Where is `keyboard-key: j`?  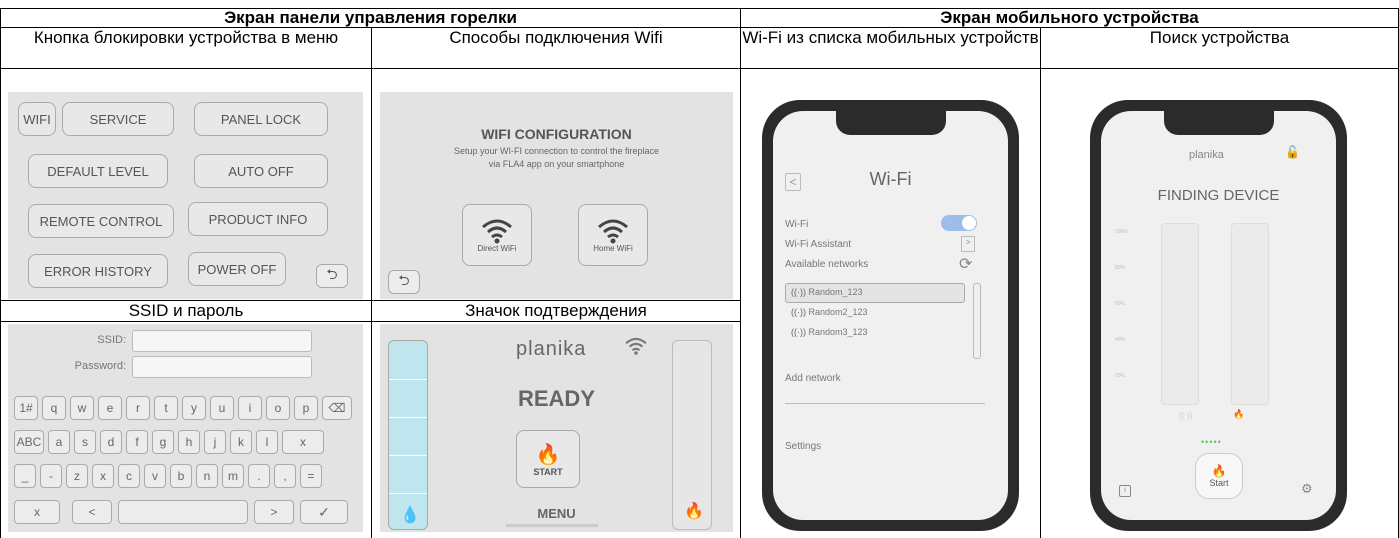 keyboard-key: j is located at coordinates (215, 442).